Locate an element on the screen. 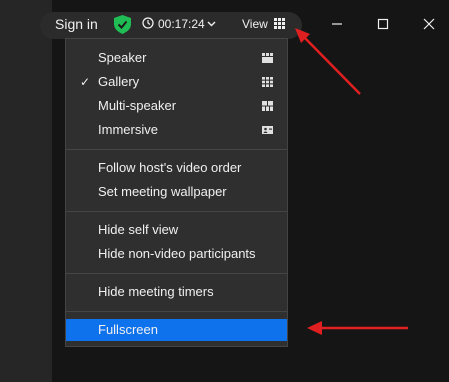  close-icon is located at coordinates (429, 24).